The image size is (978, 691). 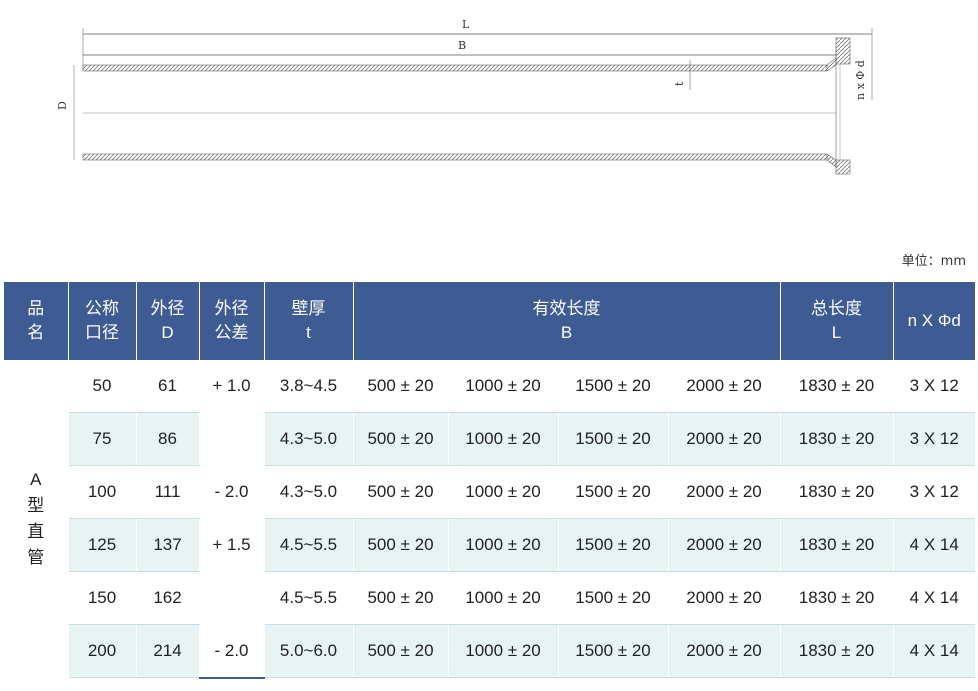 What do you see at coordinates (462, 45) in the screenshot?
I see `label-B: B` at bounding box center [462, 45].